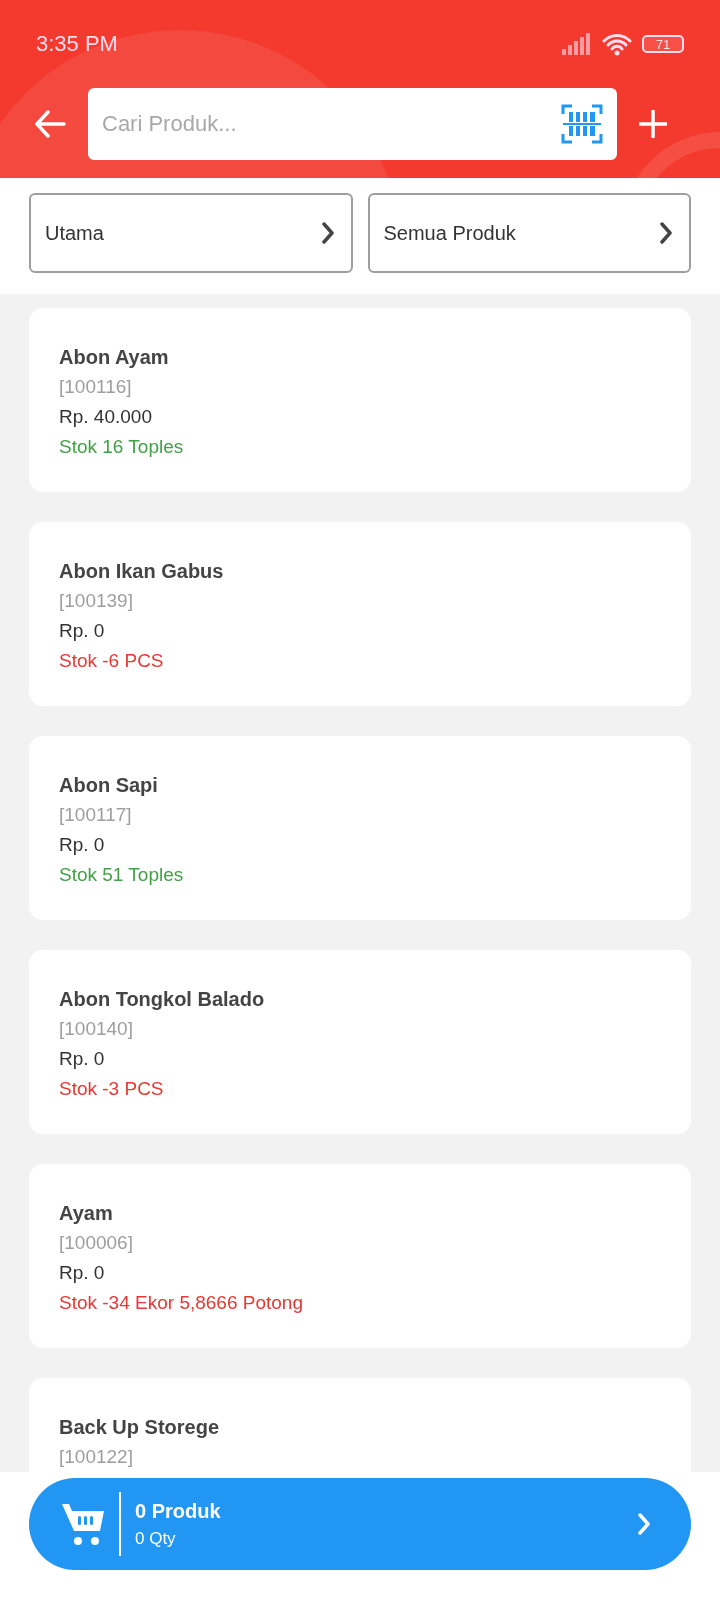 This screenshot has width=720, height=1600. What do you see at coordinates (112, 1089) in the screenshot?
I see `stock-label: Stok -3 PCS` at bounding box center [112, 1089].